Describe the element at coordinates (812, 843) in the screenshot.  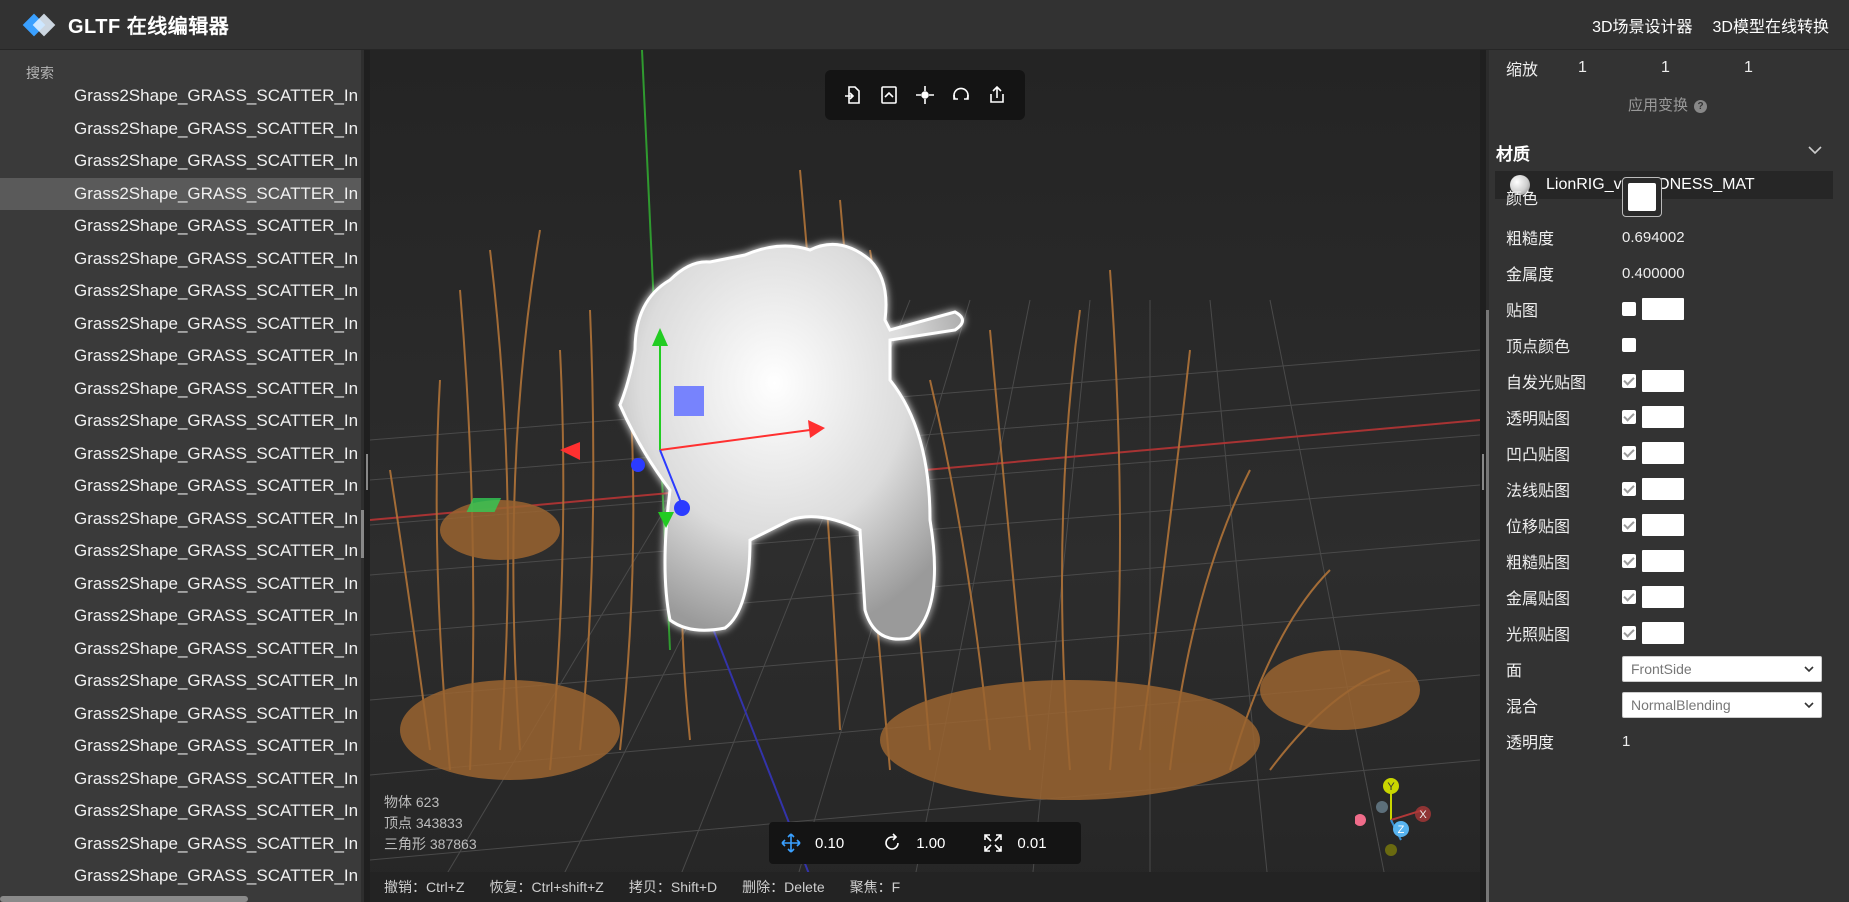
I see `translate-snap: 0.10` at that location.